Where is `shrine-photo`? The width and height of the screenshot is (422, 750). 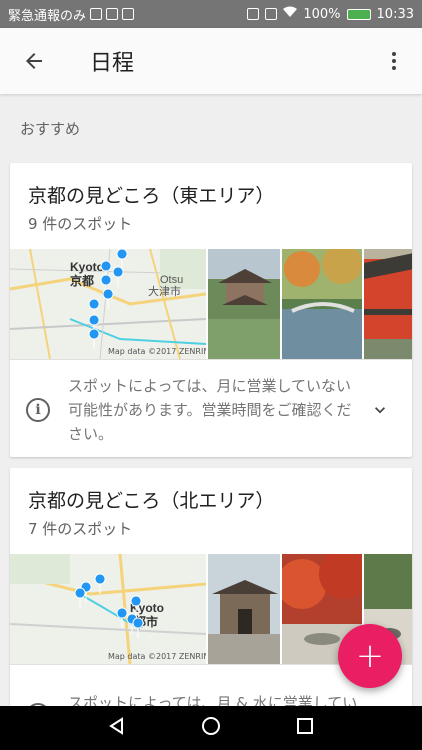
shrine-photo is located at coordinates (388, 304).